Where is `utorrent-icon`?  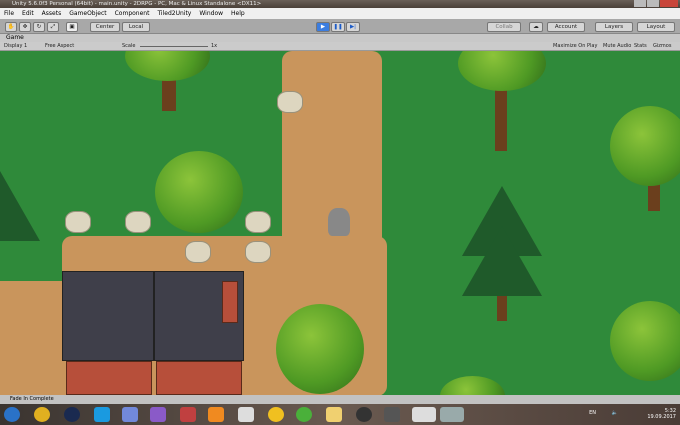
utorrent-icon is located at coordinates (304, 414).